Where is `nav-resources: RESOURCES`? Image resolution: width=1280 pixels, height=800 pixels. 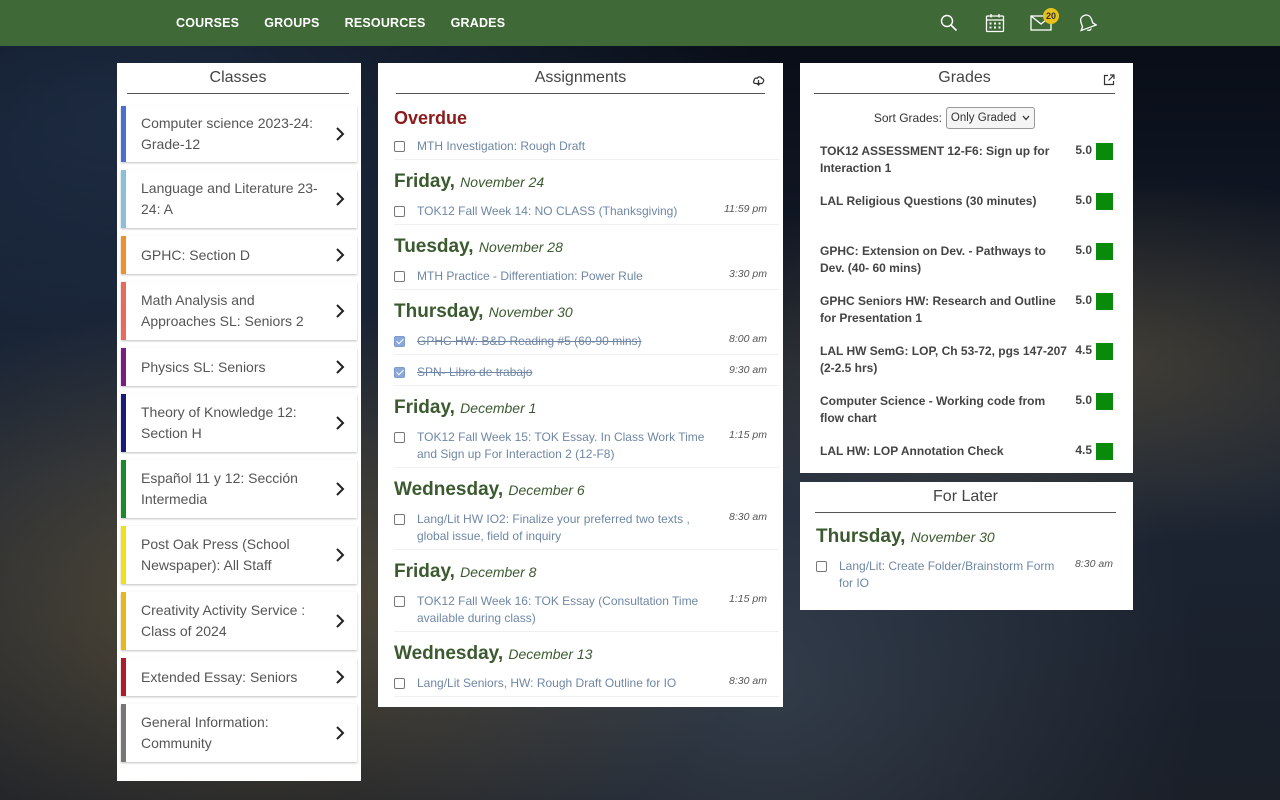 nav-resources: RESOURCES is located at coordinates (385, 23).